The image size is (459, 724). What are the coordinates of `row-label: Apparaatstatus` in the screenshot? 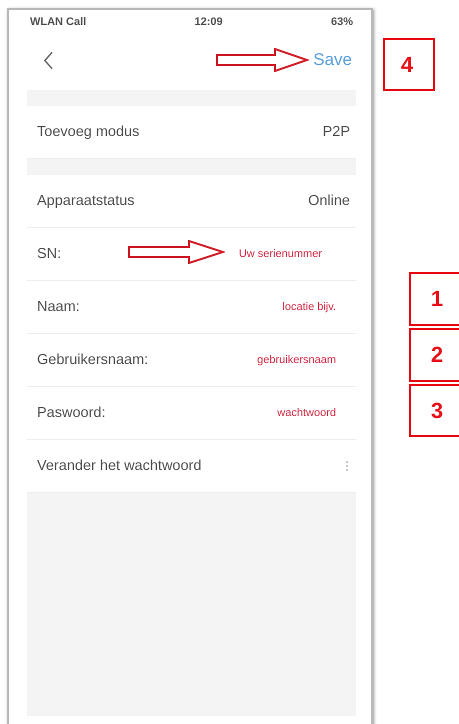 It's located at (86, 201).